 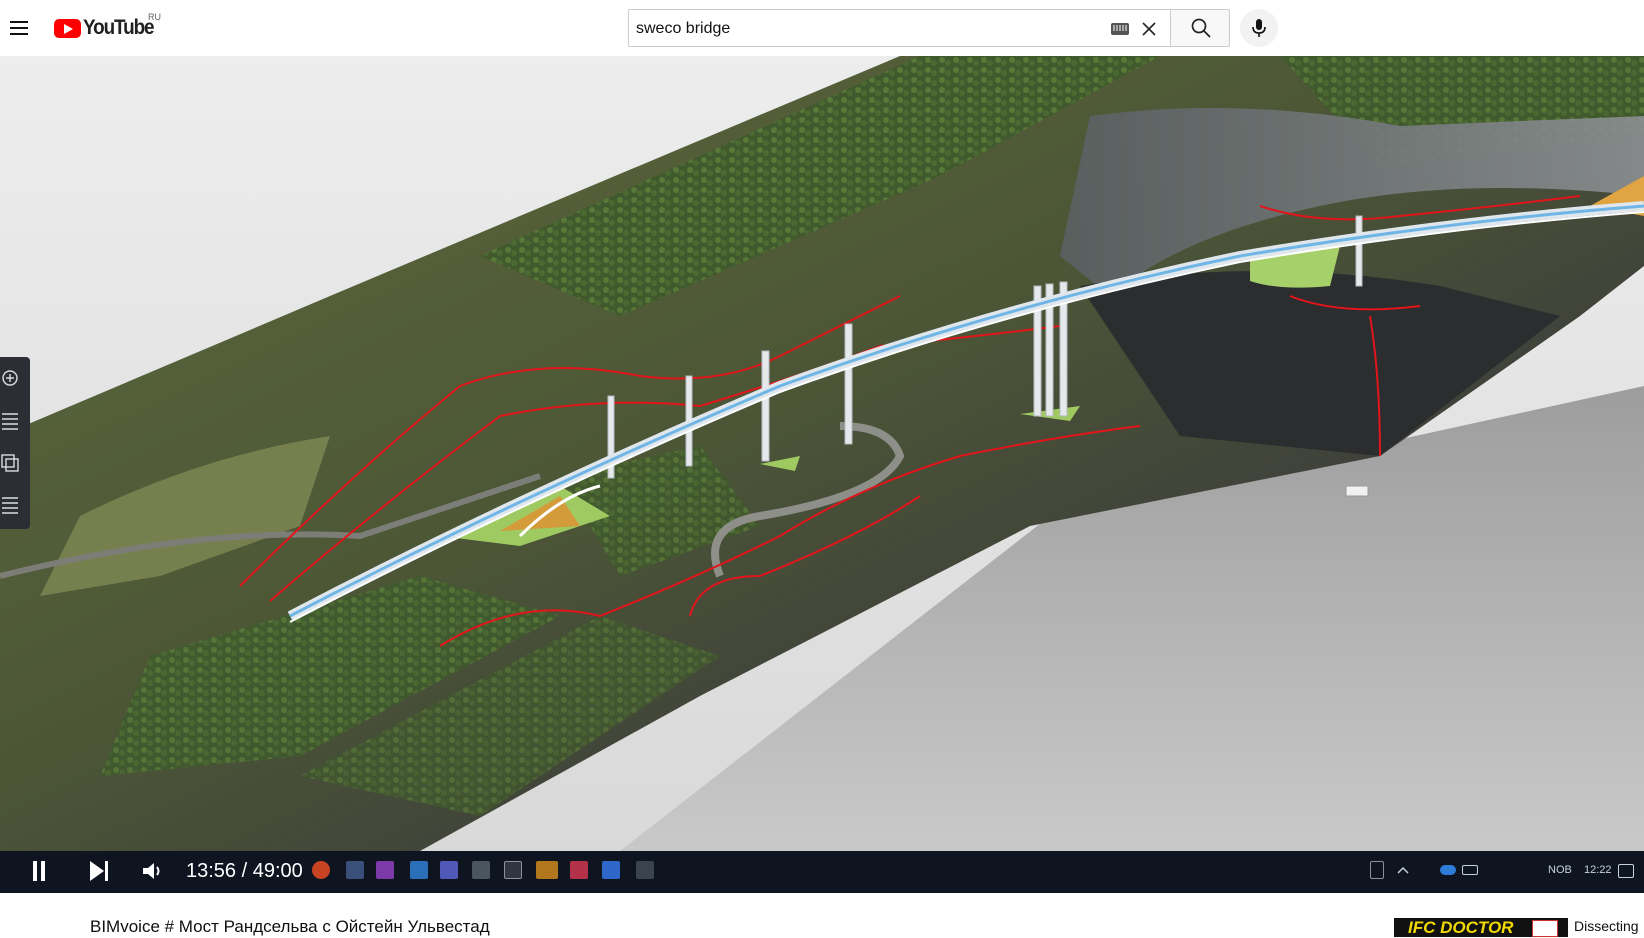 What do you see at coordinates (13, 378) in the screenshot?
I see `add-icon` at bounding box center [13, 378].